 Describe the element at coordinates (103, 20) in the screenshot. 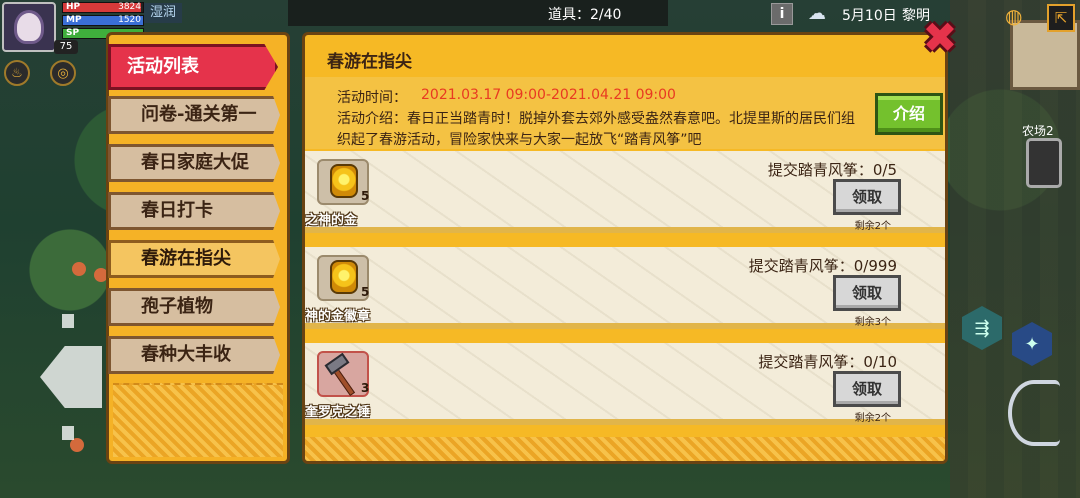

I see `mp-bar: MP 1520` at that location.